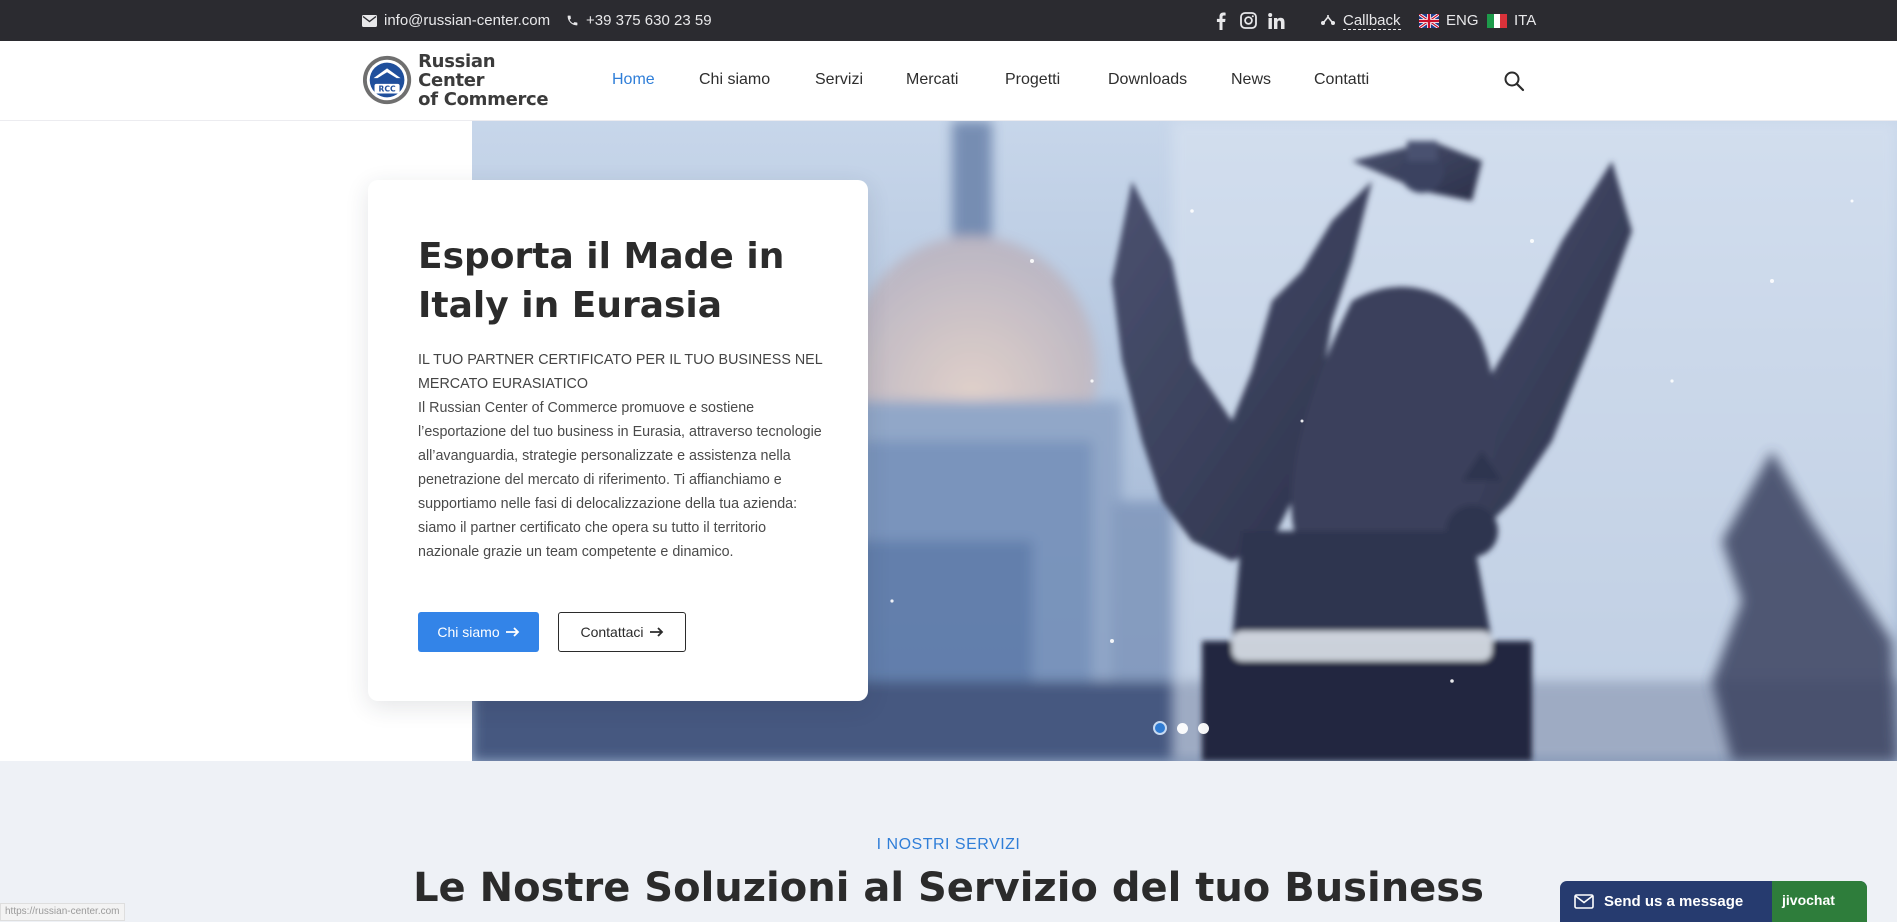 This screenshot has height=922, width=1897. Describe the element at coordinates (1674, 901) in the screenshot. I see `chat-label: Send us a message` at that location.